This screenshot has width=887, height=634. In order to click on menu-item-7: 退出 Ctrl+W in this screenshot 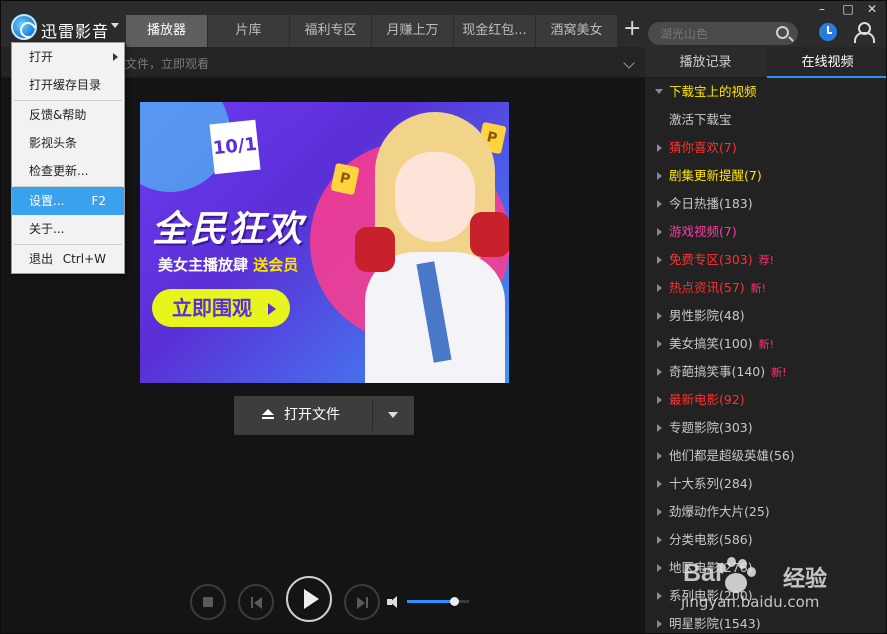, I will do `click(68, 259)`.